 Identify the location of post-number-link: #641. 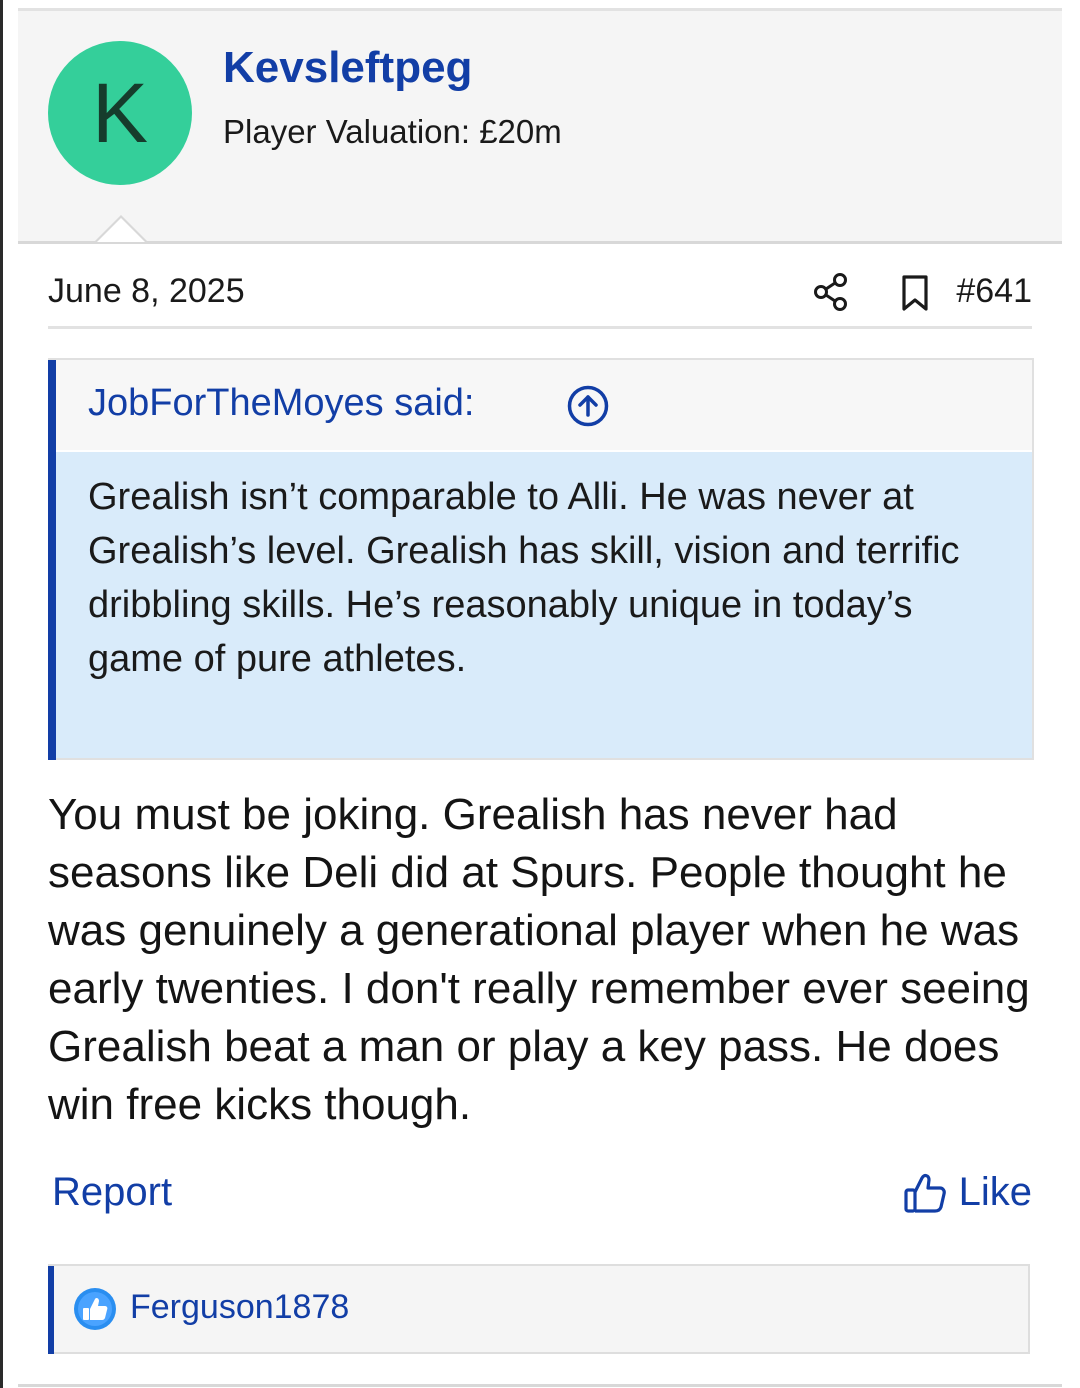
(994, 291).